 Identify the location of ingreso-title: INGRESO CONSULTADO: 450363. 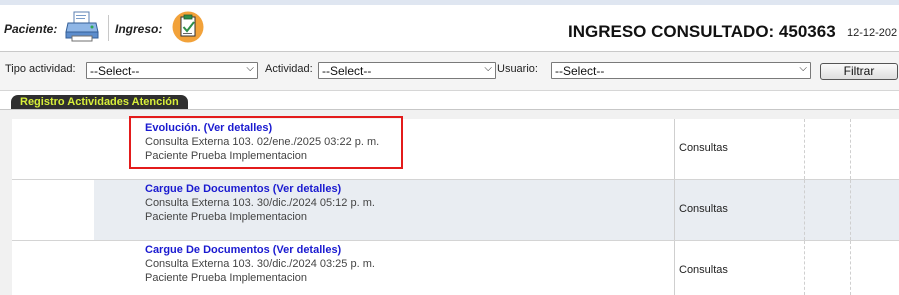
(702, 31).